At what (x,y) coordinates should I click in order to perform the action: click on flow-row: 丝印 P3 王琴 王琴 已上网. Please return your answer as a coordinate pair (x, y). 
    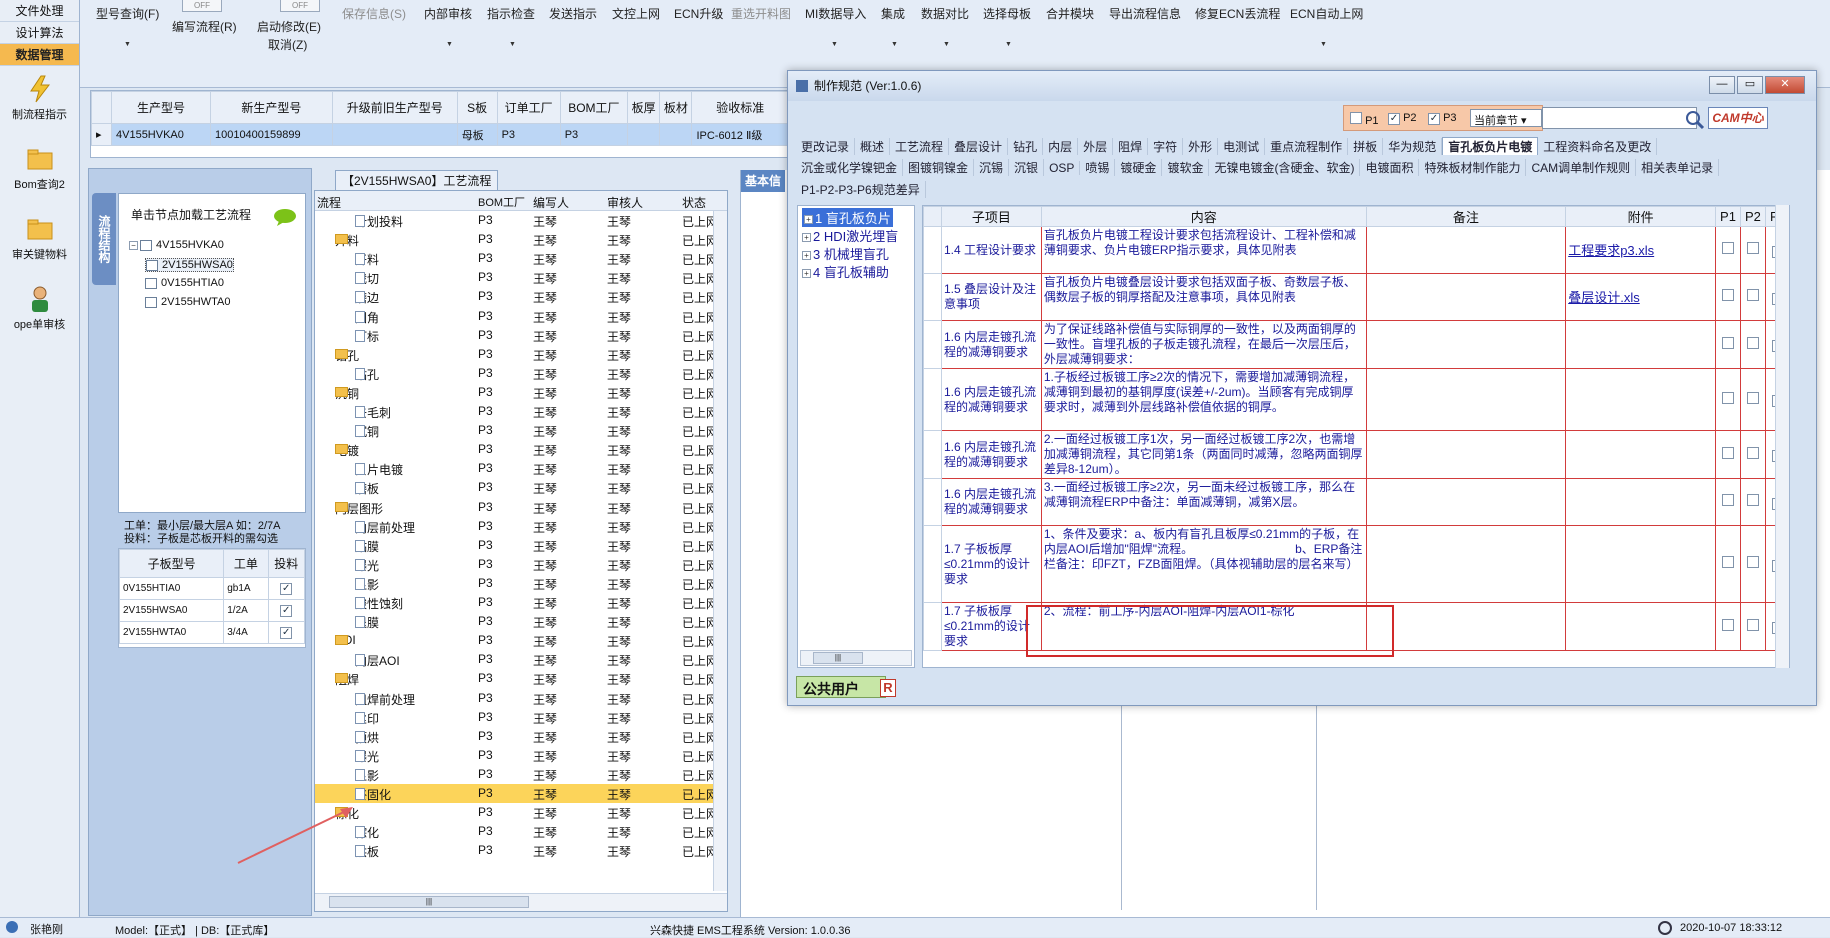
    Looking at the image, I should click on (516, 717).